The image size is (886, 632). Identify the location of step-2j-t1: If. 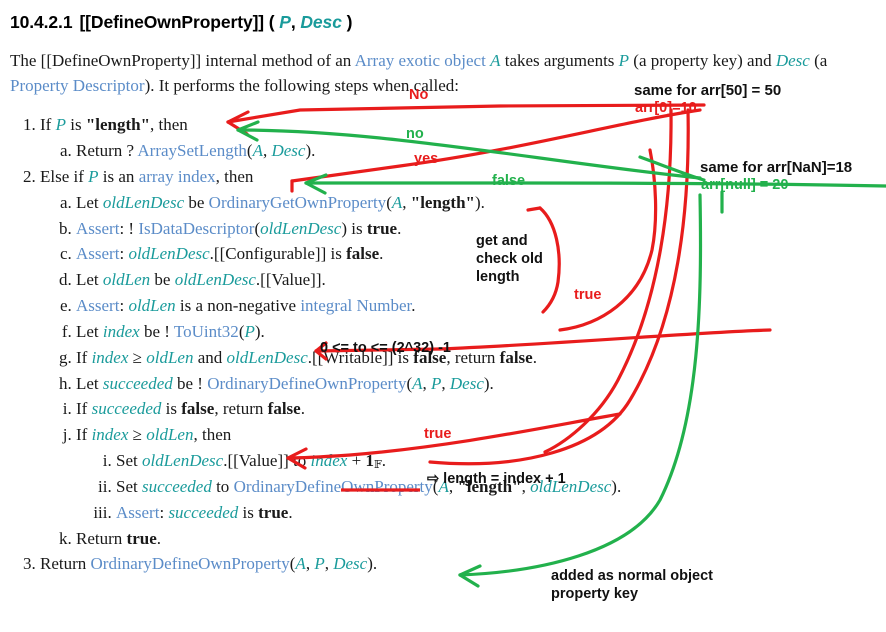
(84, 435).